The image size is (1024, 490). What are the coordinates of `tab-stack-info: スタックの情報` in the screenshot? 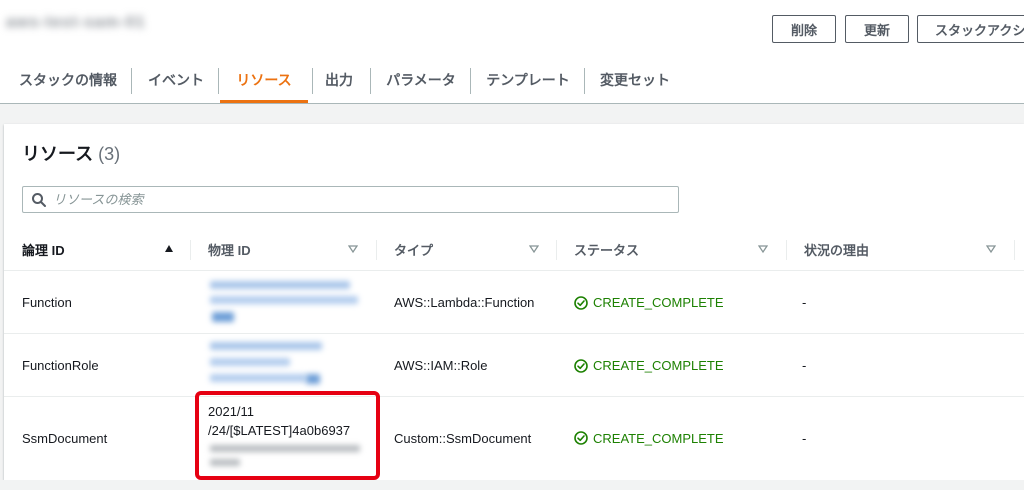 It's located at (68, 80).